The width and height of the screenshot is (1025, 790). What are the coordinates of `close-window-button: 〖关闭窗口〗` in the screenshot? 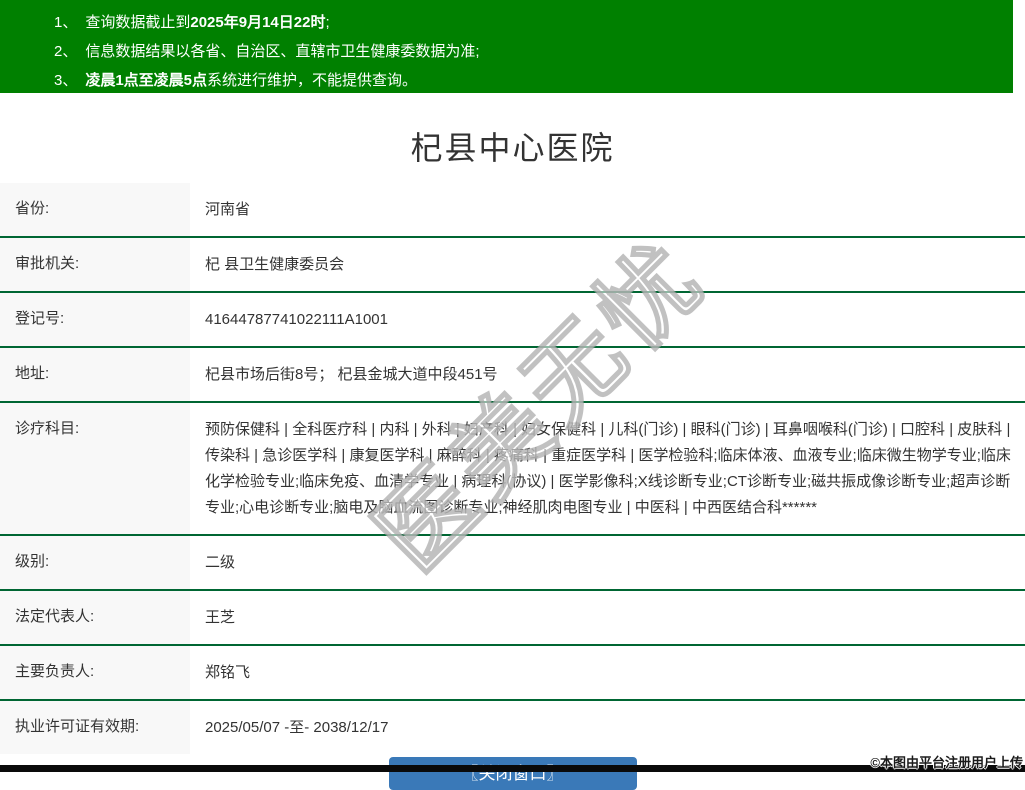 It's located at (512, 773).